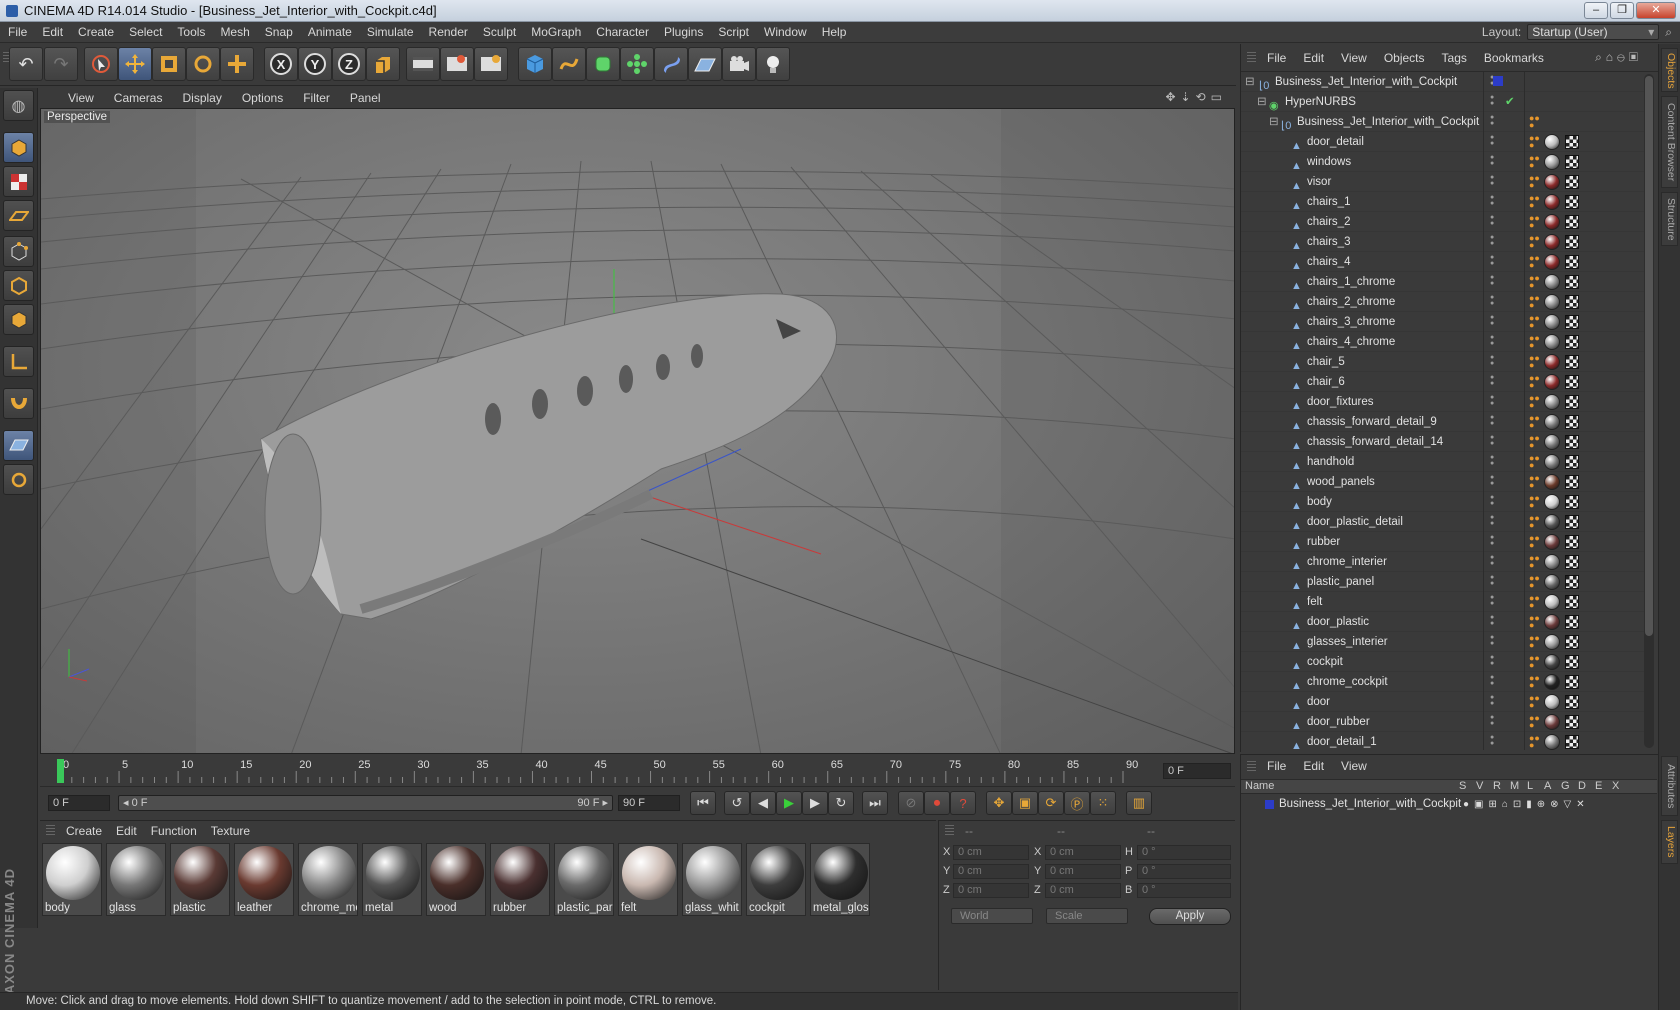 The width and height of the screenshot is (1680, 1010). Describe the element at coordinates (535, 64) in the screenshot. I see `cube-icon` at that location.